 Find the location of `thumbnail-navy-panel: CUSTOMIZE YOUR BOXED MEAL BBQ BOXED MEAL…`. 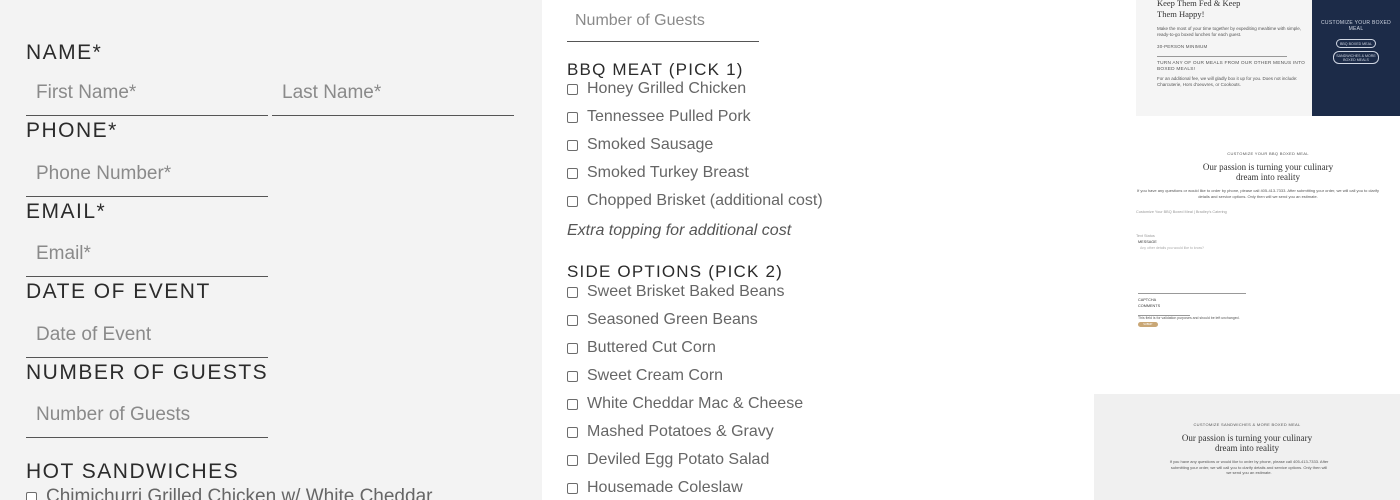

thumbnail-navy-panel: CUSTOMIZE YOUR BOXED MEAL BBQ BOXED MEAL… is located at coordinates (1356, 58).